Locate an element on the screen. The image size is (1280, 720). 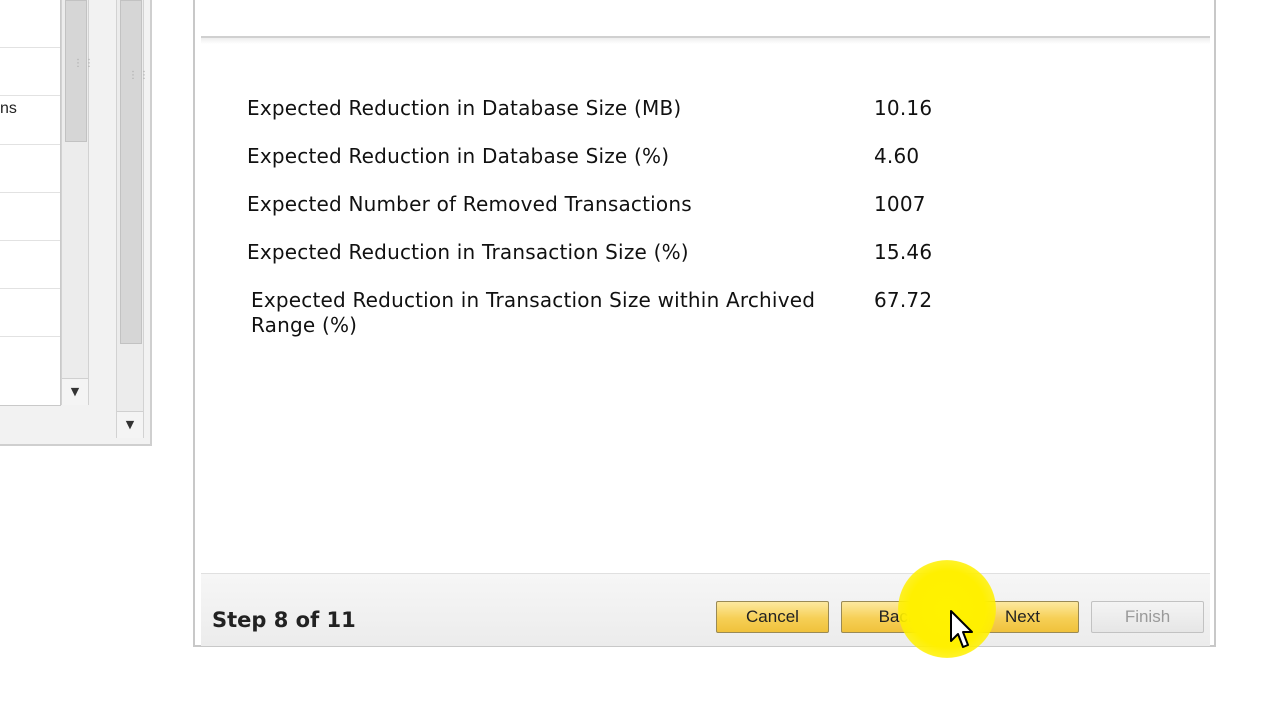
background-list: ns is located at coordinates (30, 203).